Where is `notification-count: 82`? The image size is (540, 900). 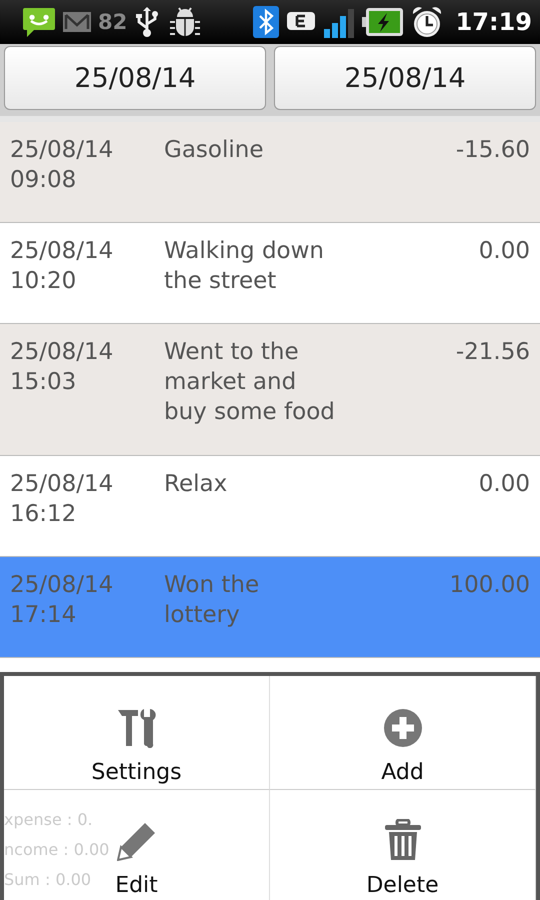 notification-count: 82 is located at coordinates (113, 22).